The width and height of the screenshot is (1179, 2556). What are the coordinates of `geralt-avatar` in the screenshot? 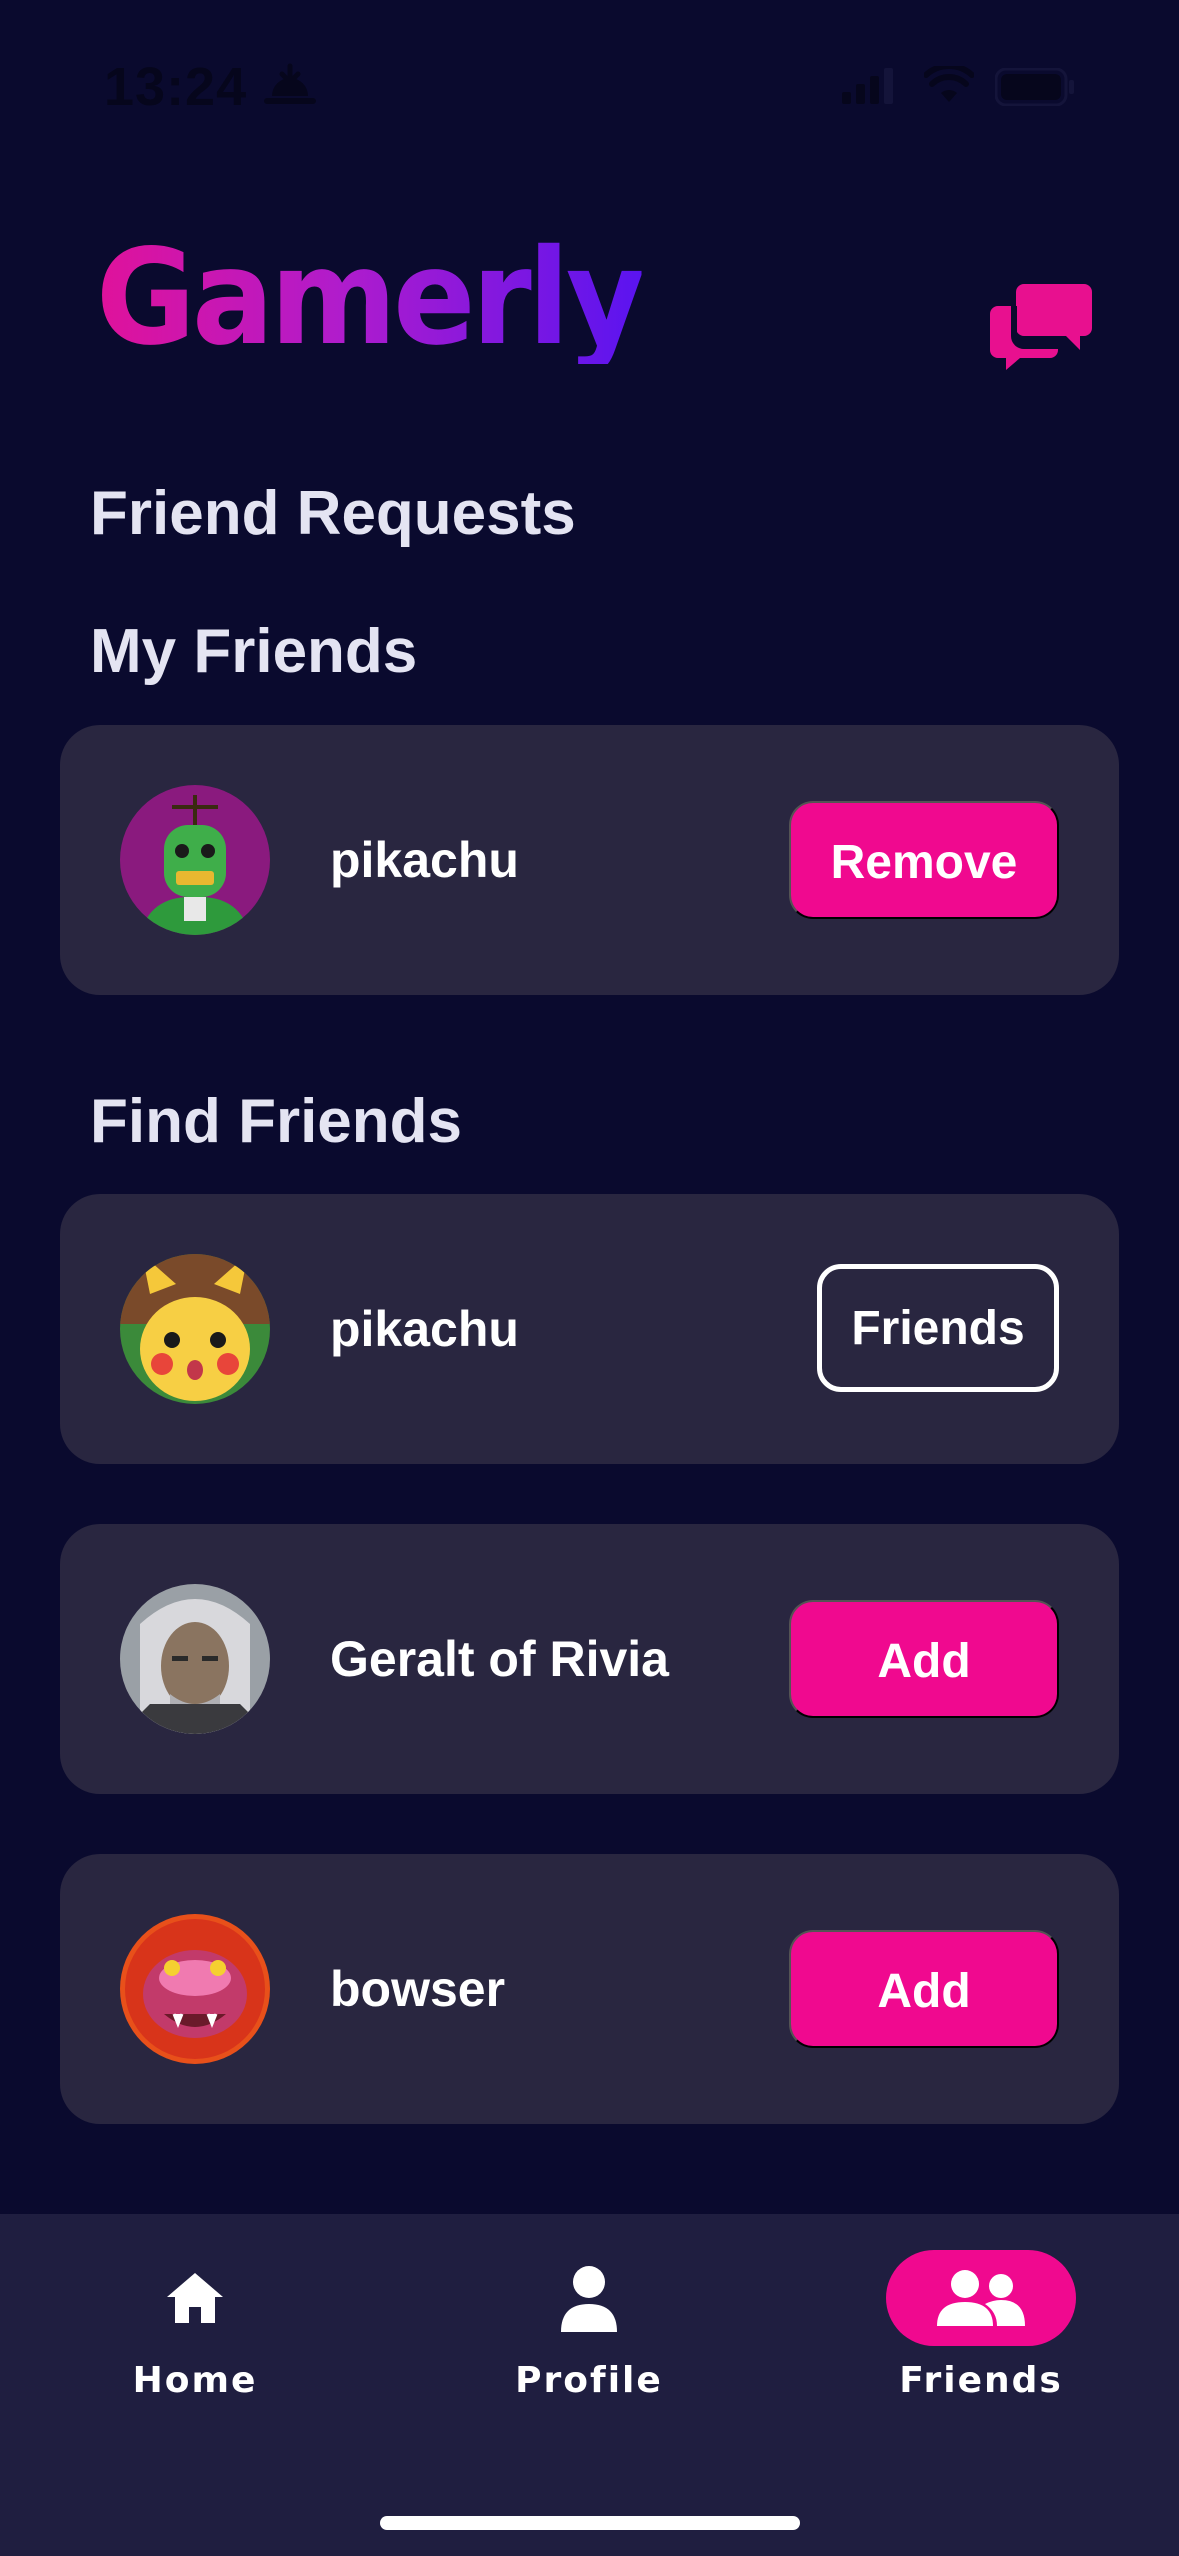 It's located at (195, 1659).